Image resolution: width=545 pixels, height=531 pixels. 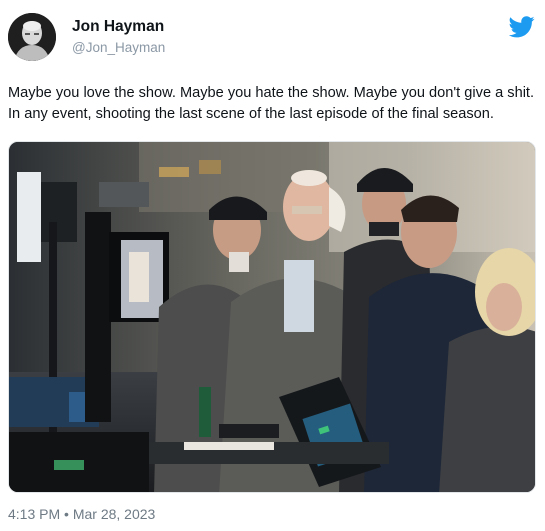 I want to click on avatar-image, so click(x=32, y=37).